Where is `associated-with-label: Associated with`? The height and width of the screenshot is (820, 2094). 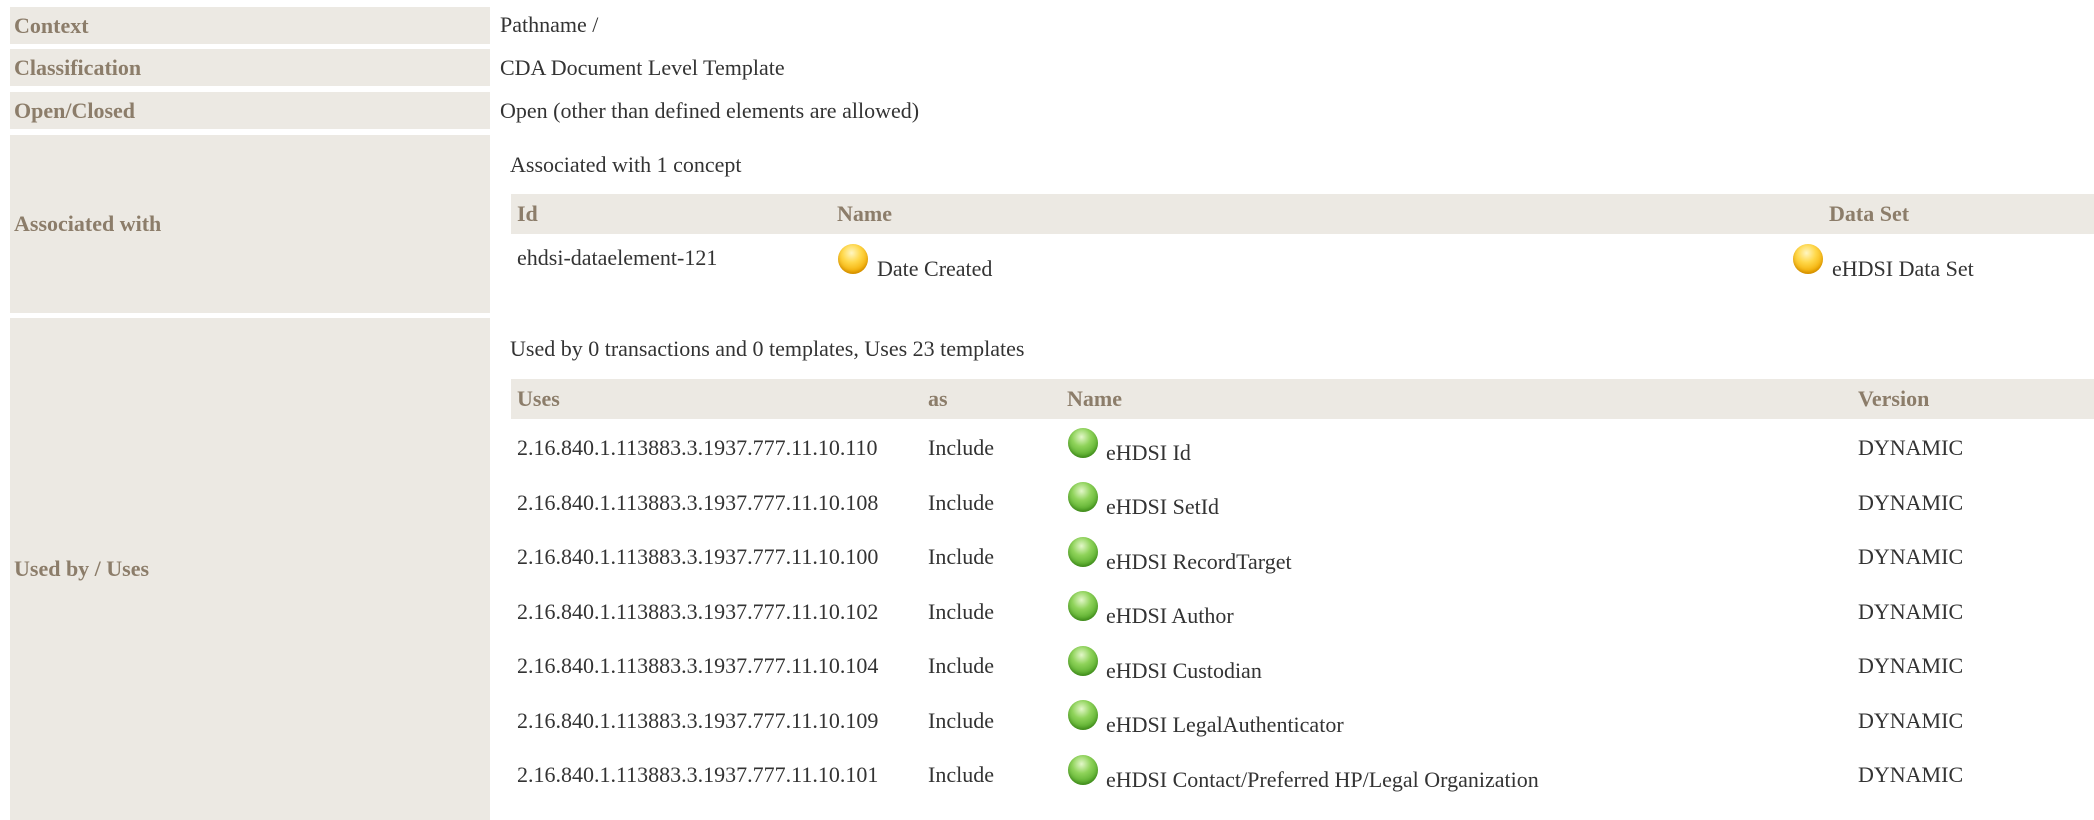 associated-with-label: Associated with is located at coordinates (250, 224).